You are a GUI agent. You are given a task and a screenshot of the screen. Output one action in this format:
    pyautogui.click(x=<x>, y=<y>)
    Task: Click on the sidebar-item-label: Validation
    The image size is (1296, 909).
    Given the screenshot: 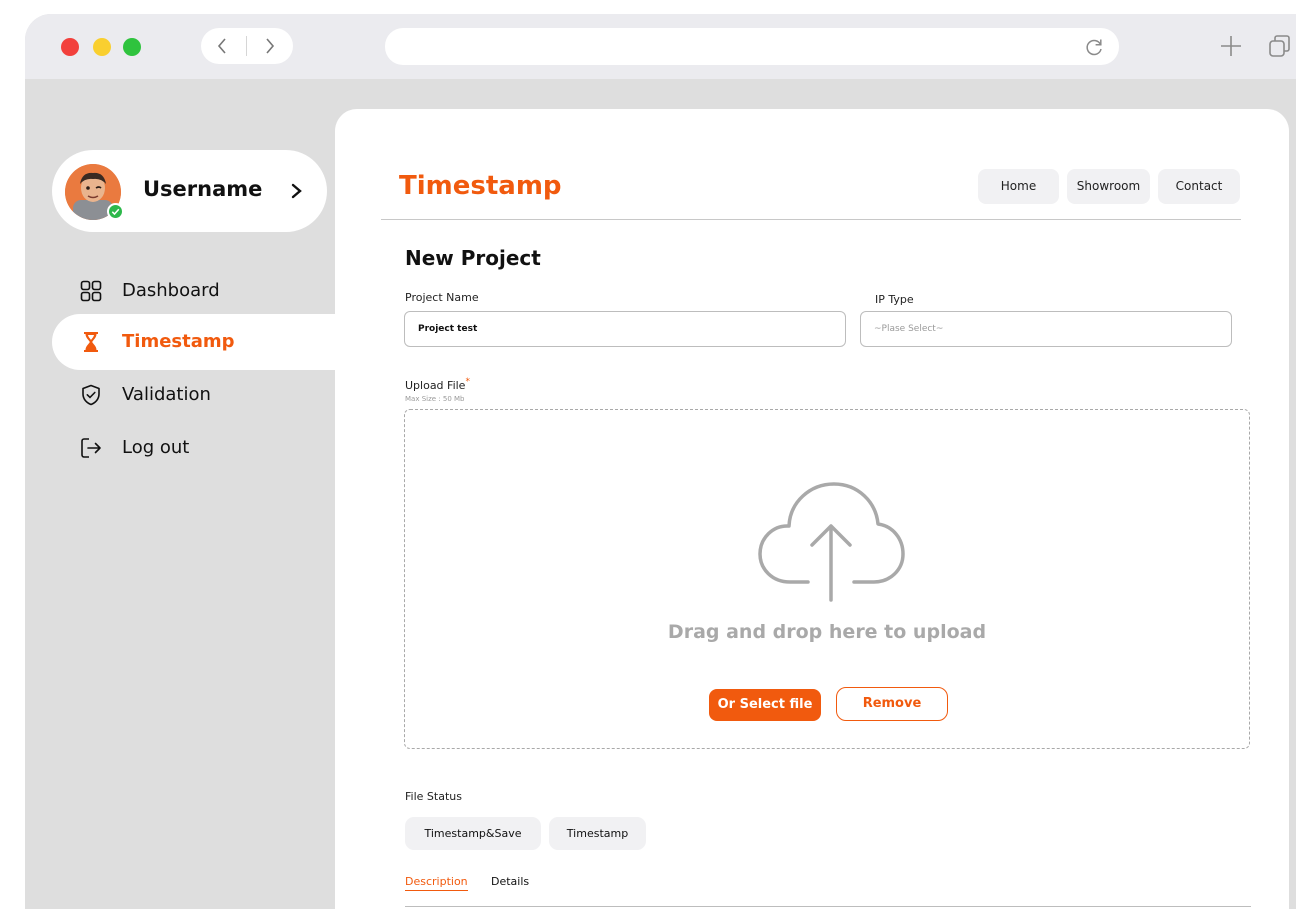 What is the action you would take?
    pyautogui.click(x=166, y=394)
    